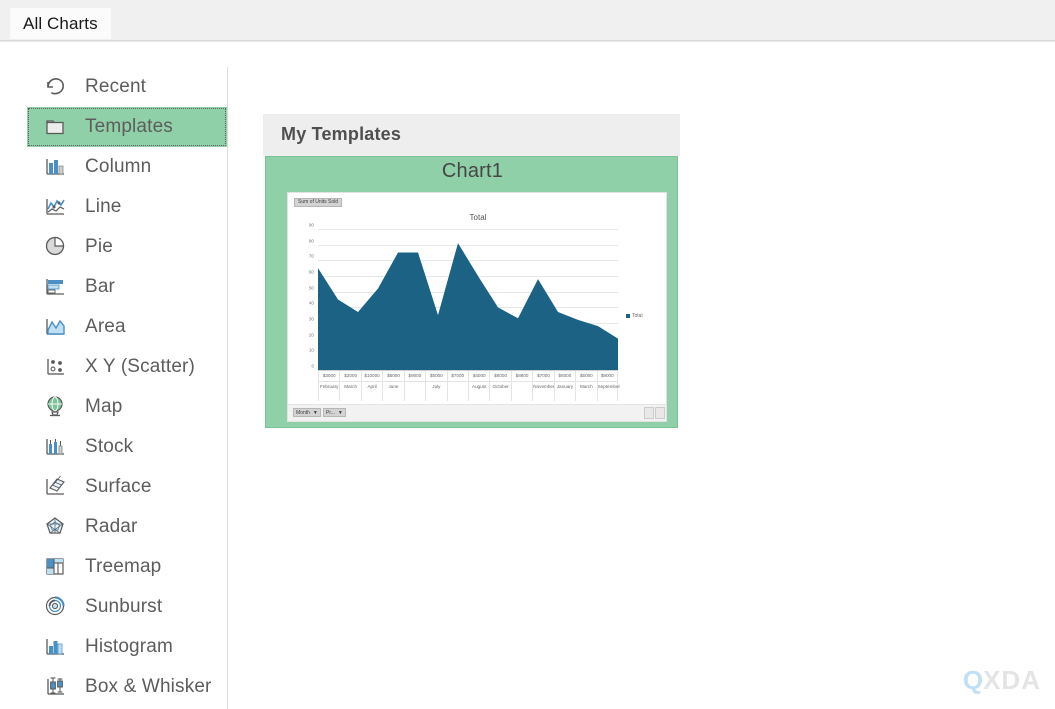 This screenshot has height=709, width=1055. I want to click on x-axis-month-label: September, so click(609, 386).